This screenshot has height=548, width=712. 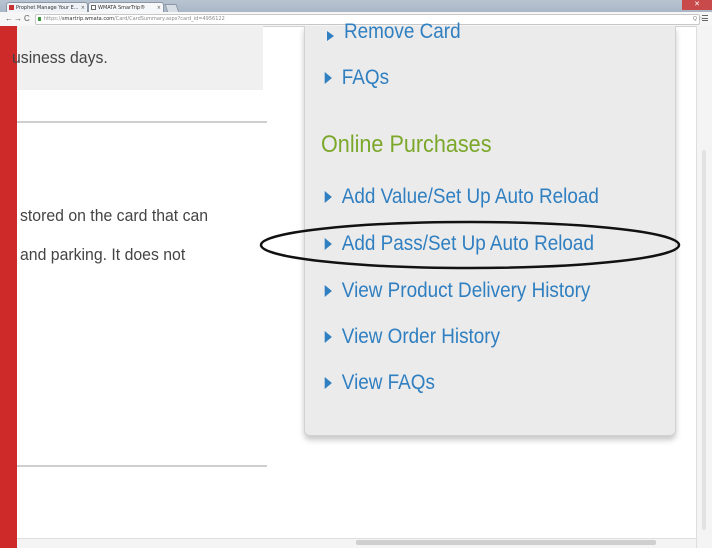 What do you see at coordinates (506, 542) in the screenshot?
I see `horizontal-scroll-thumb` at bounding box center [506, 542].